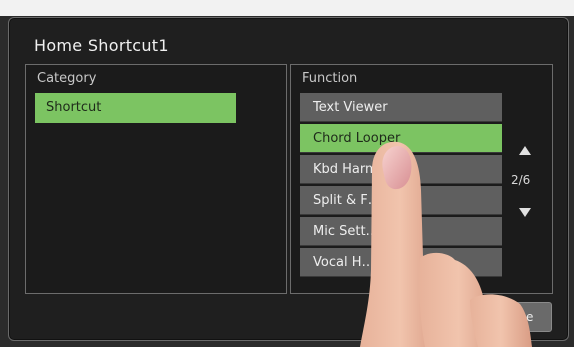  Describe the element at coordinates (67, 78) in the screenshot. I see `category-label: Category` at that location.